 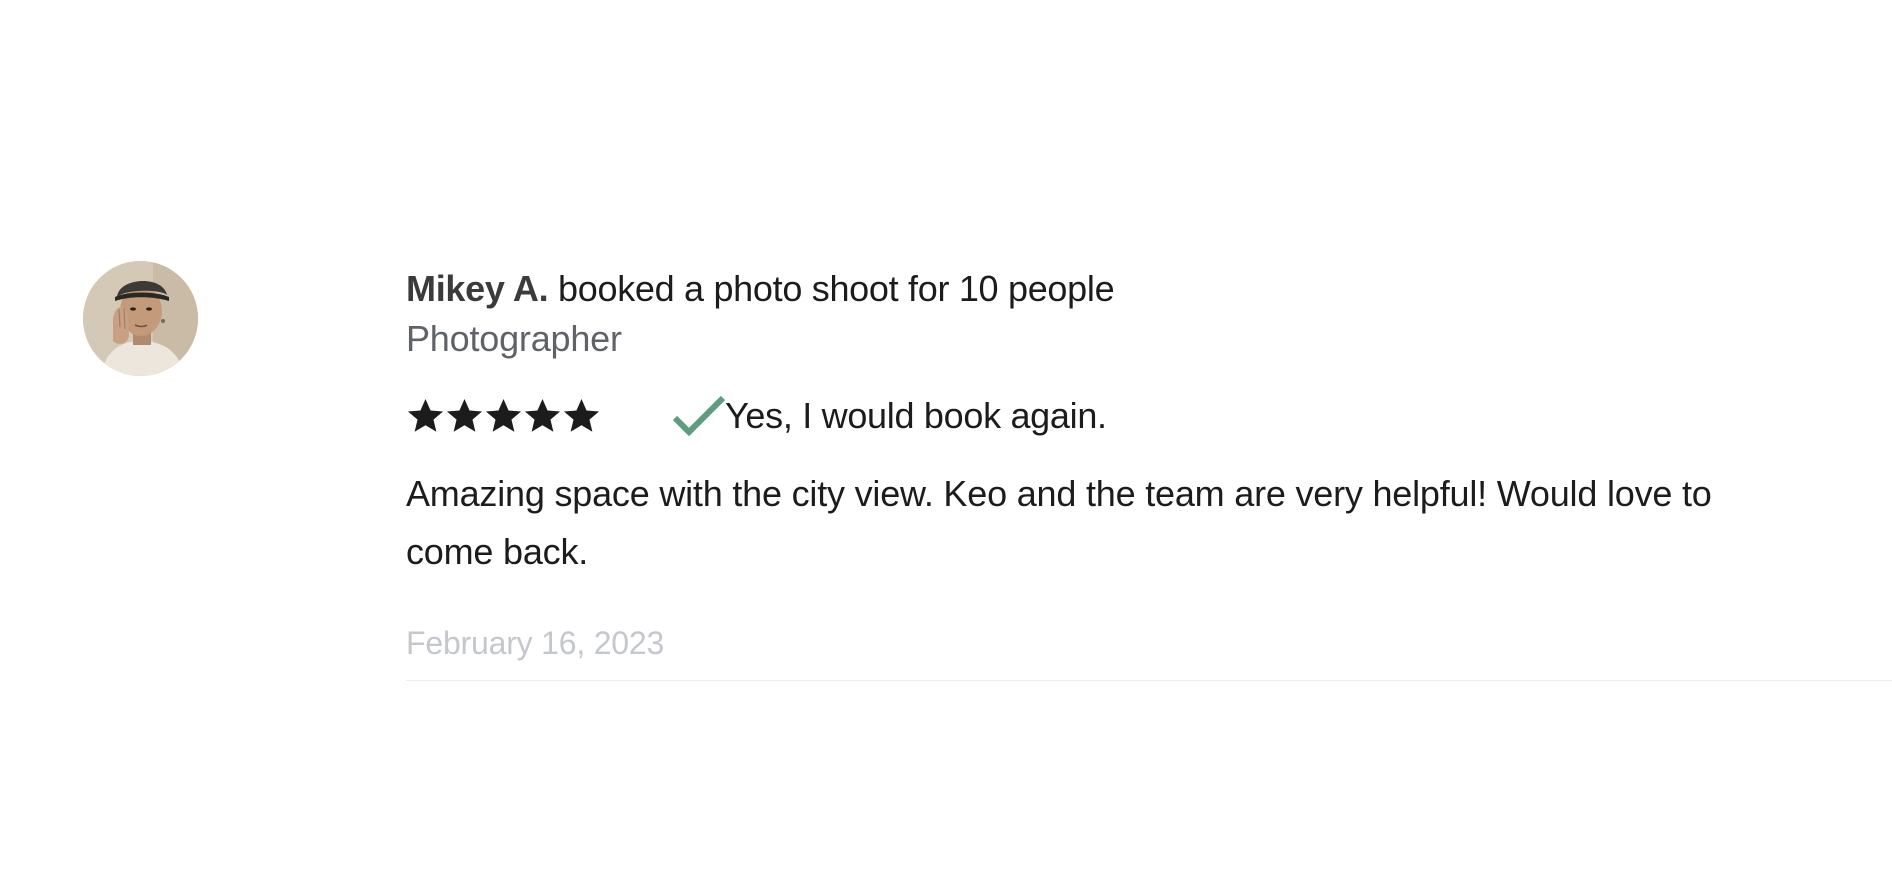 I want to click on checkmark-icon, so click(x=699, y=416).